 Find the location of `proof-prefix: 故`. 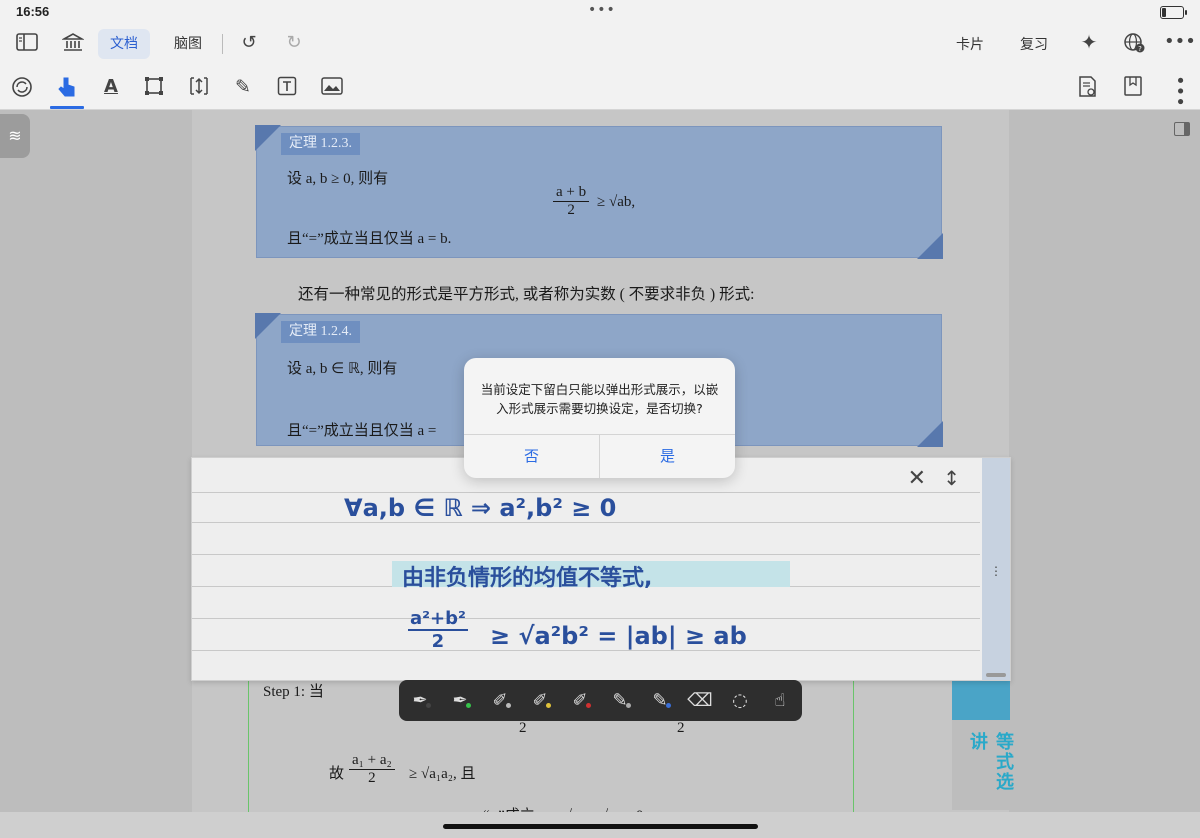

proof-prefix: 故 is located at coordinates (337, 774).